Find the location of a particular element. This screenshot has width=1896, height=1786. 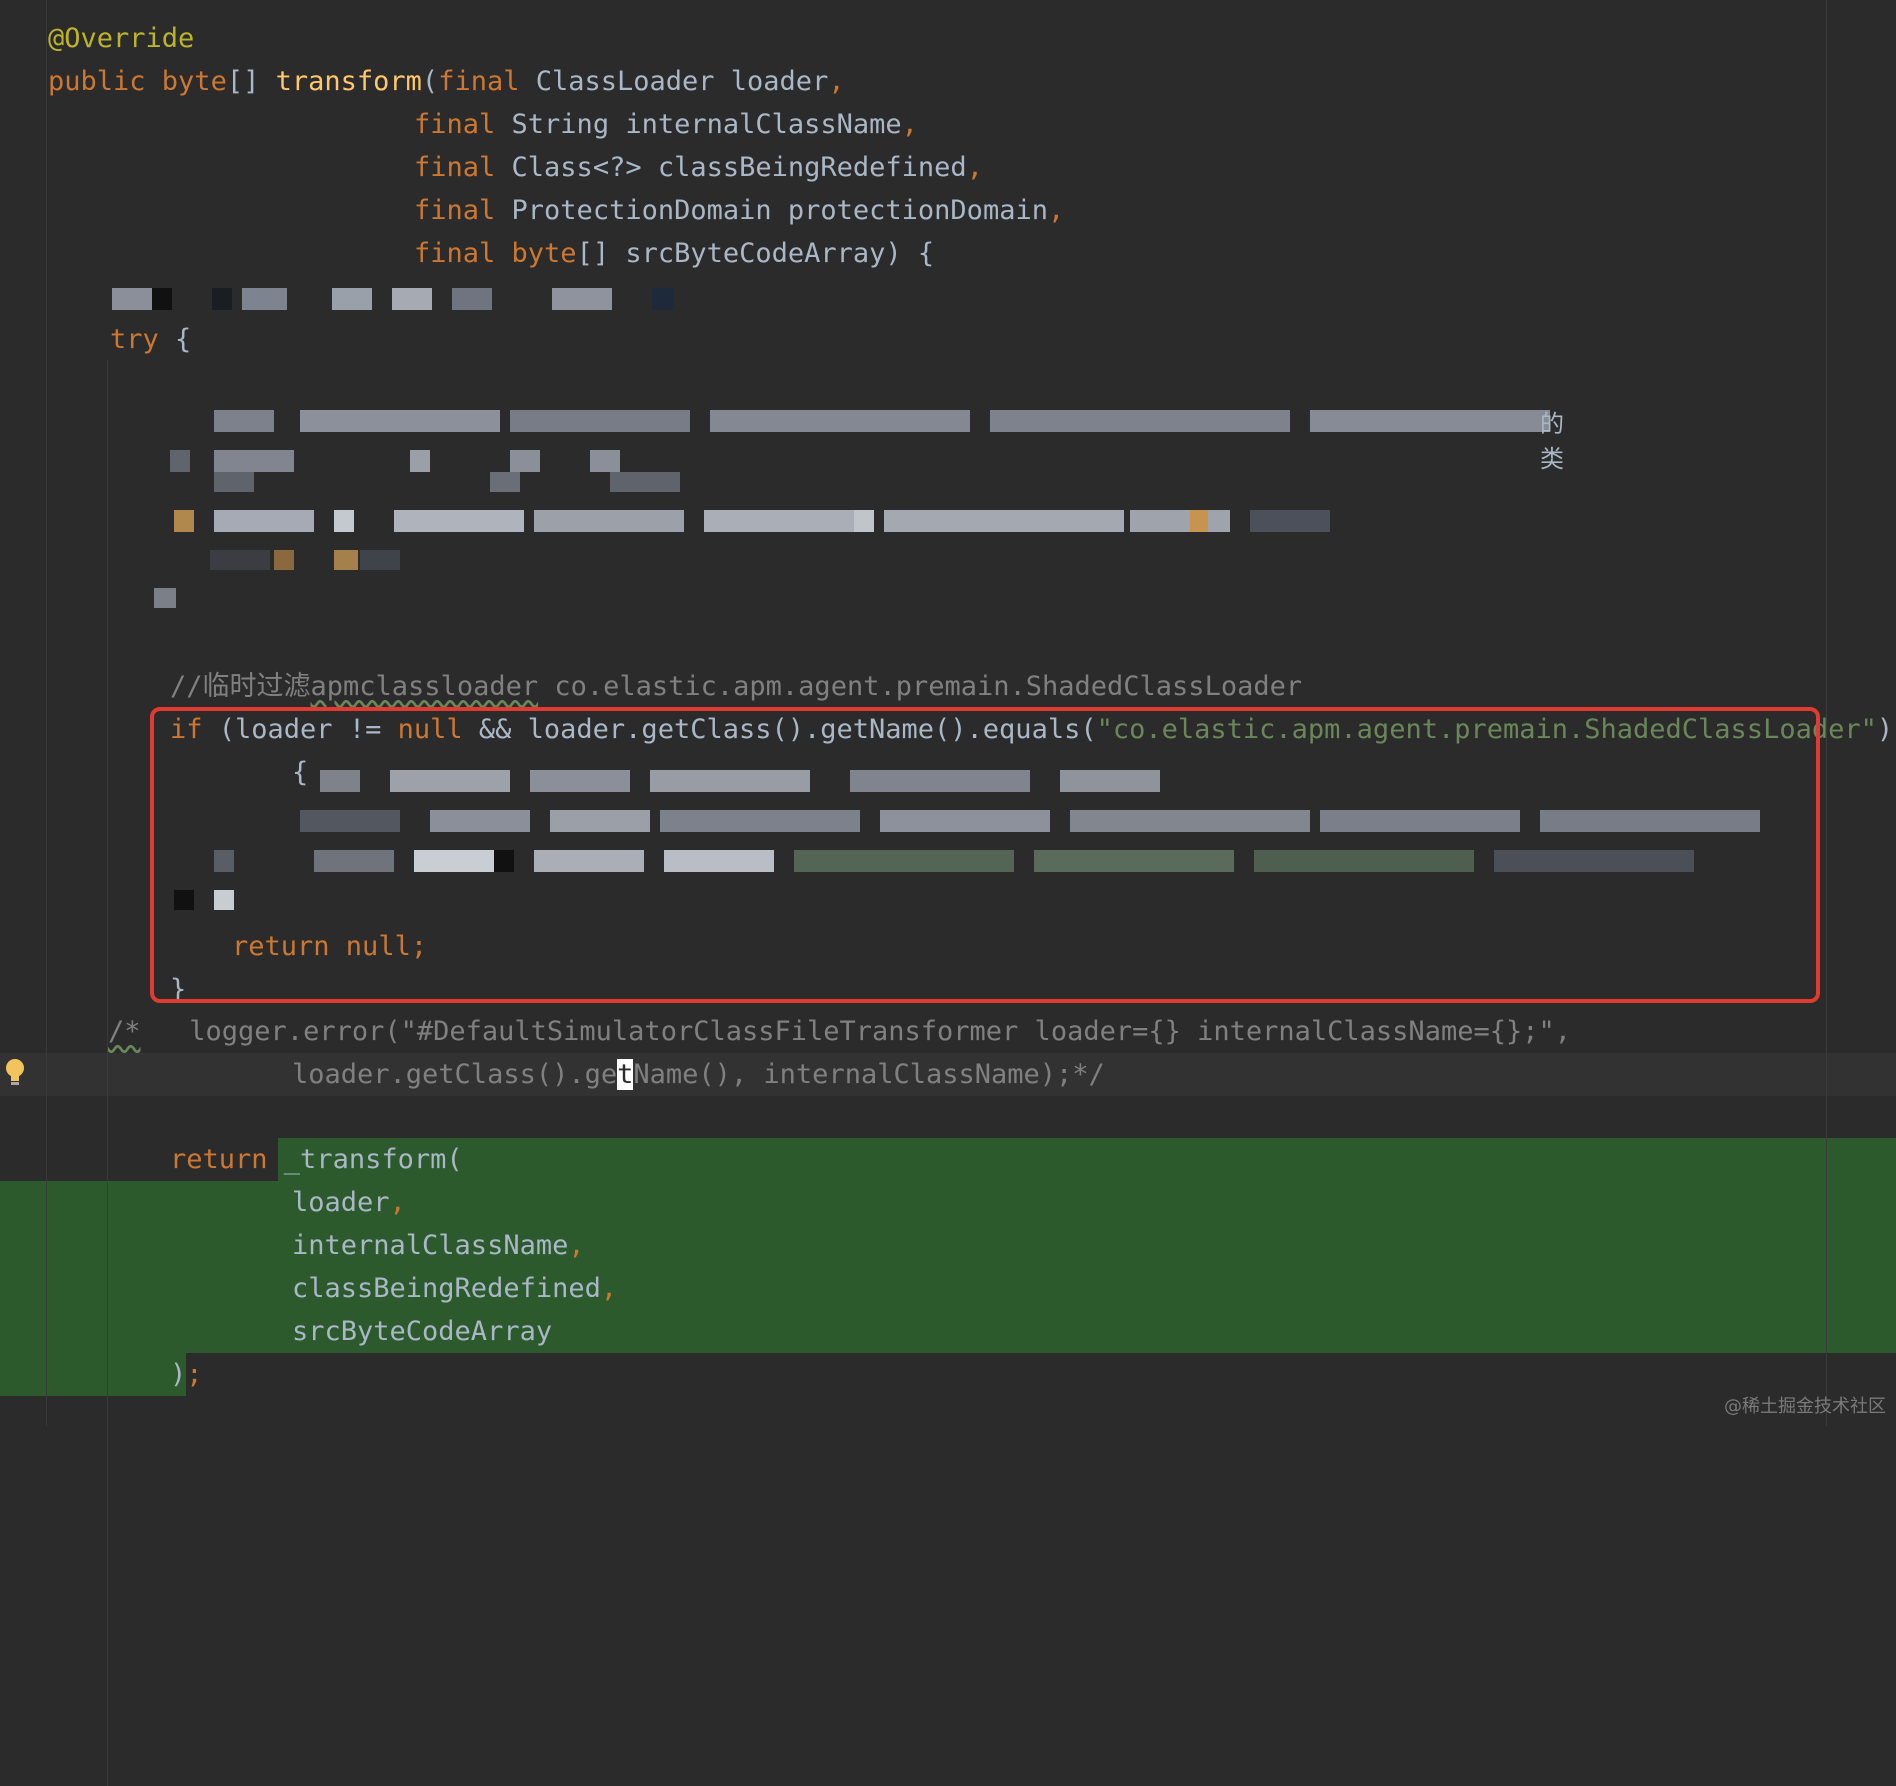

code-token: { is located at coordinates (175, 339).